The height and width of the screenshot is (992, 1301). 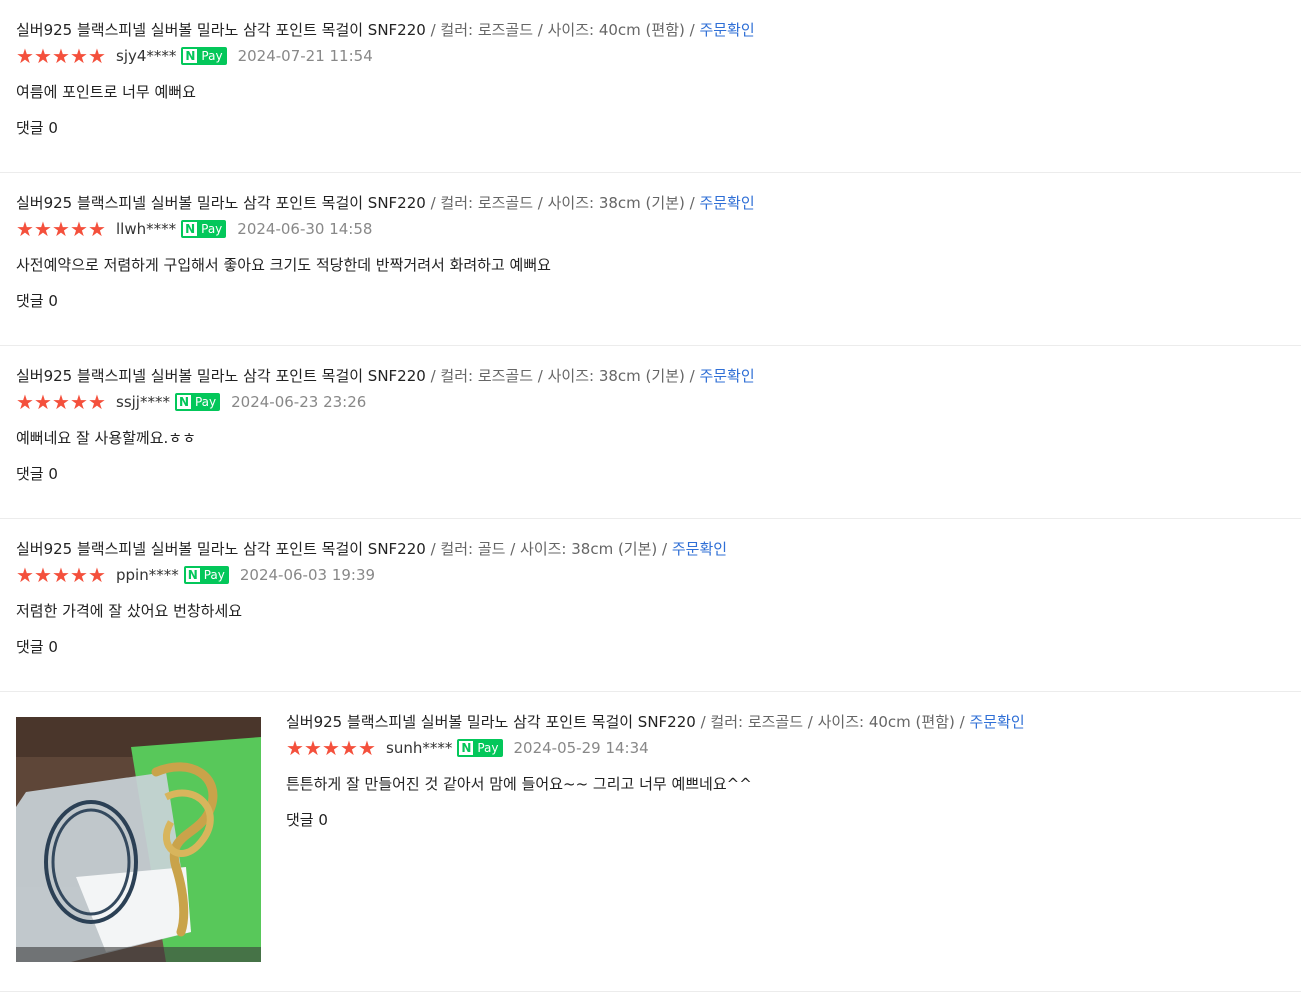 What do you see at coordinates (299, 402) in the screenshot?
I see `review-date: 2024-06-23 23:26` at bounding box center [299, 402].